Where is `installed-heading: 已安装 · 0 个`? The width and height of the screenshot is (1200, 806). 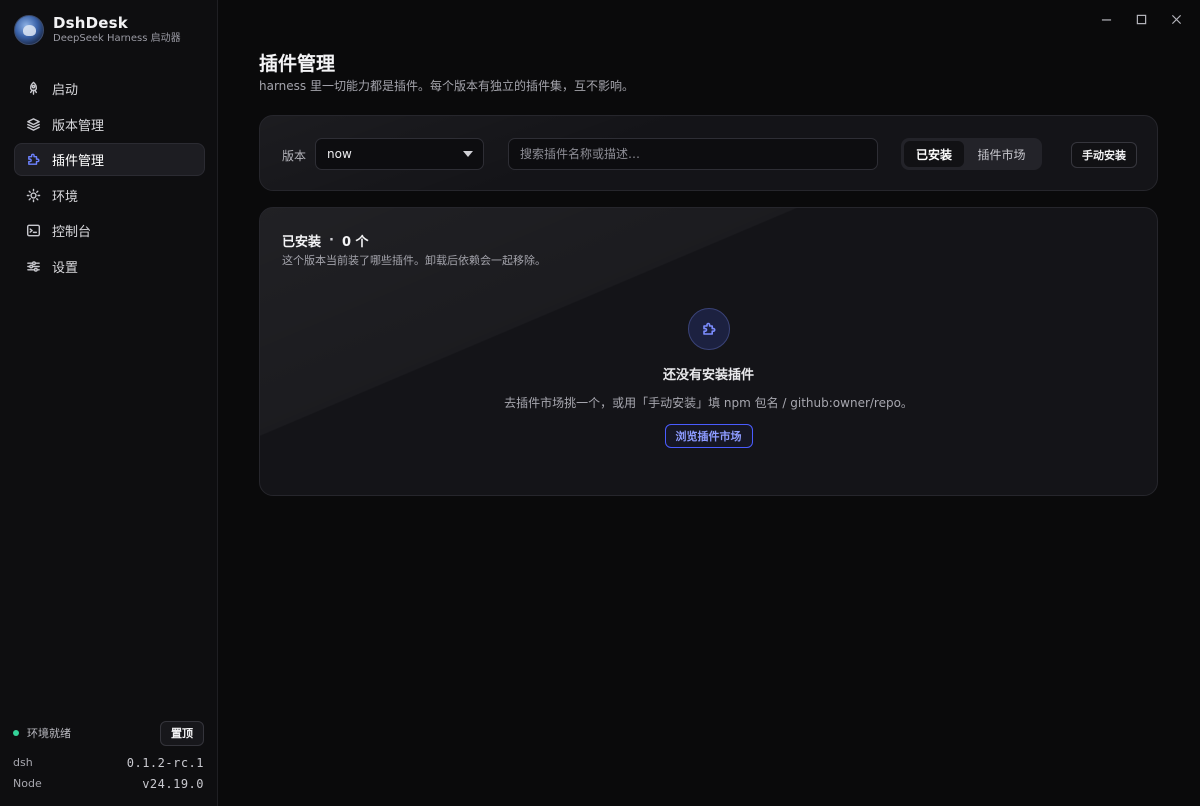
installed-heading: 已安装 · 0 个 is located at coordinates (325, 240).